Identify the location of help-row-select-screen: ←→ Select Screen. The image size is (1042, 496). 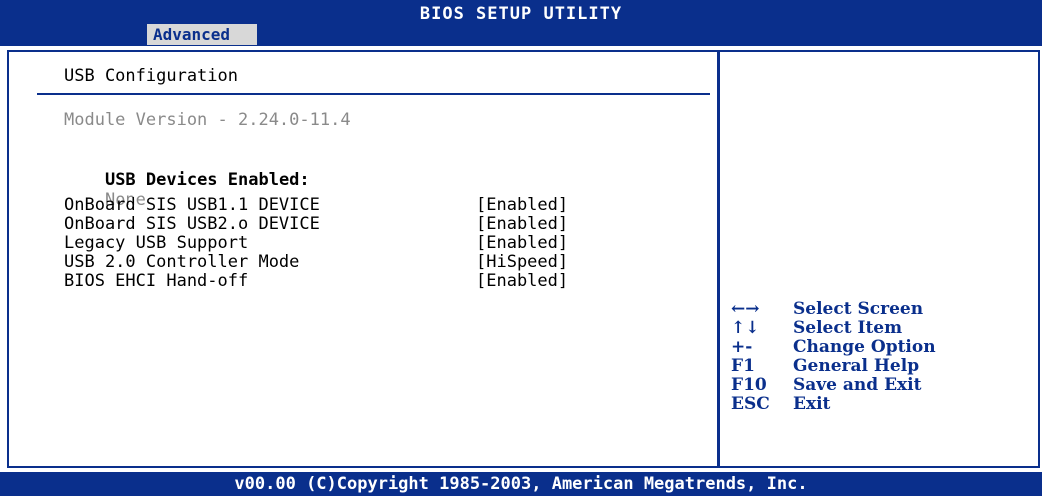
(881, 309).